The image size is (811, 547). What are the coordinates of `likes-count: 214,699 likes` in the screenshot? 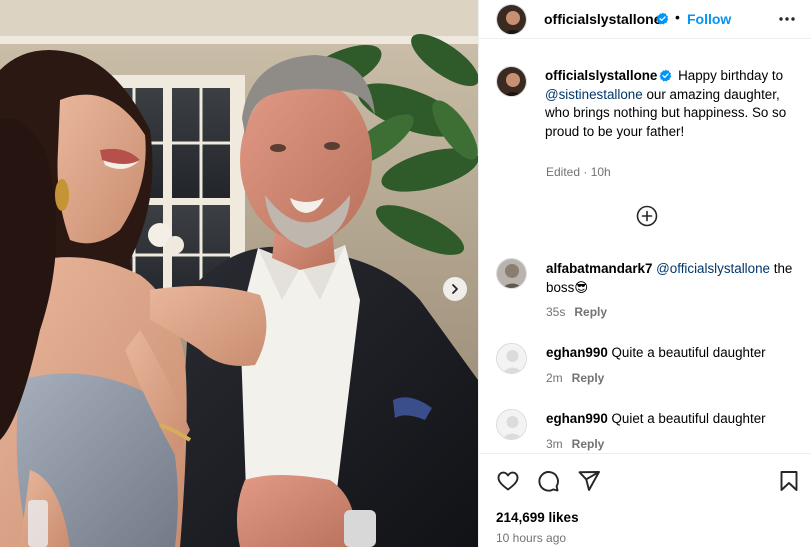 It's located at (537, 517).